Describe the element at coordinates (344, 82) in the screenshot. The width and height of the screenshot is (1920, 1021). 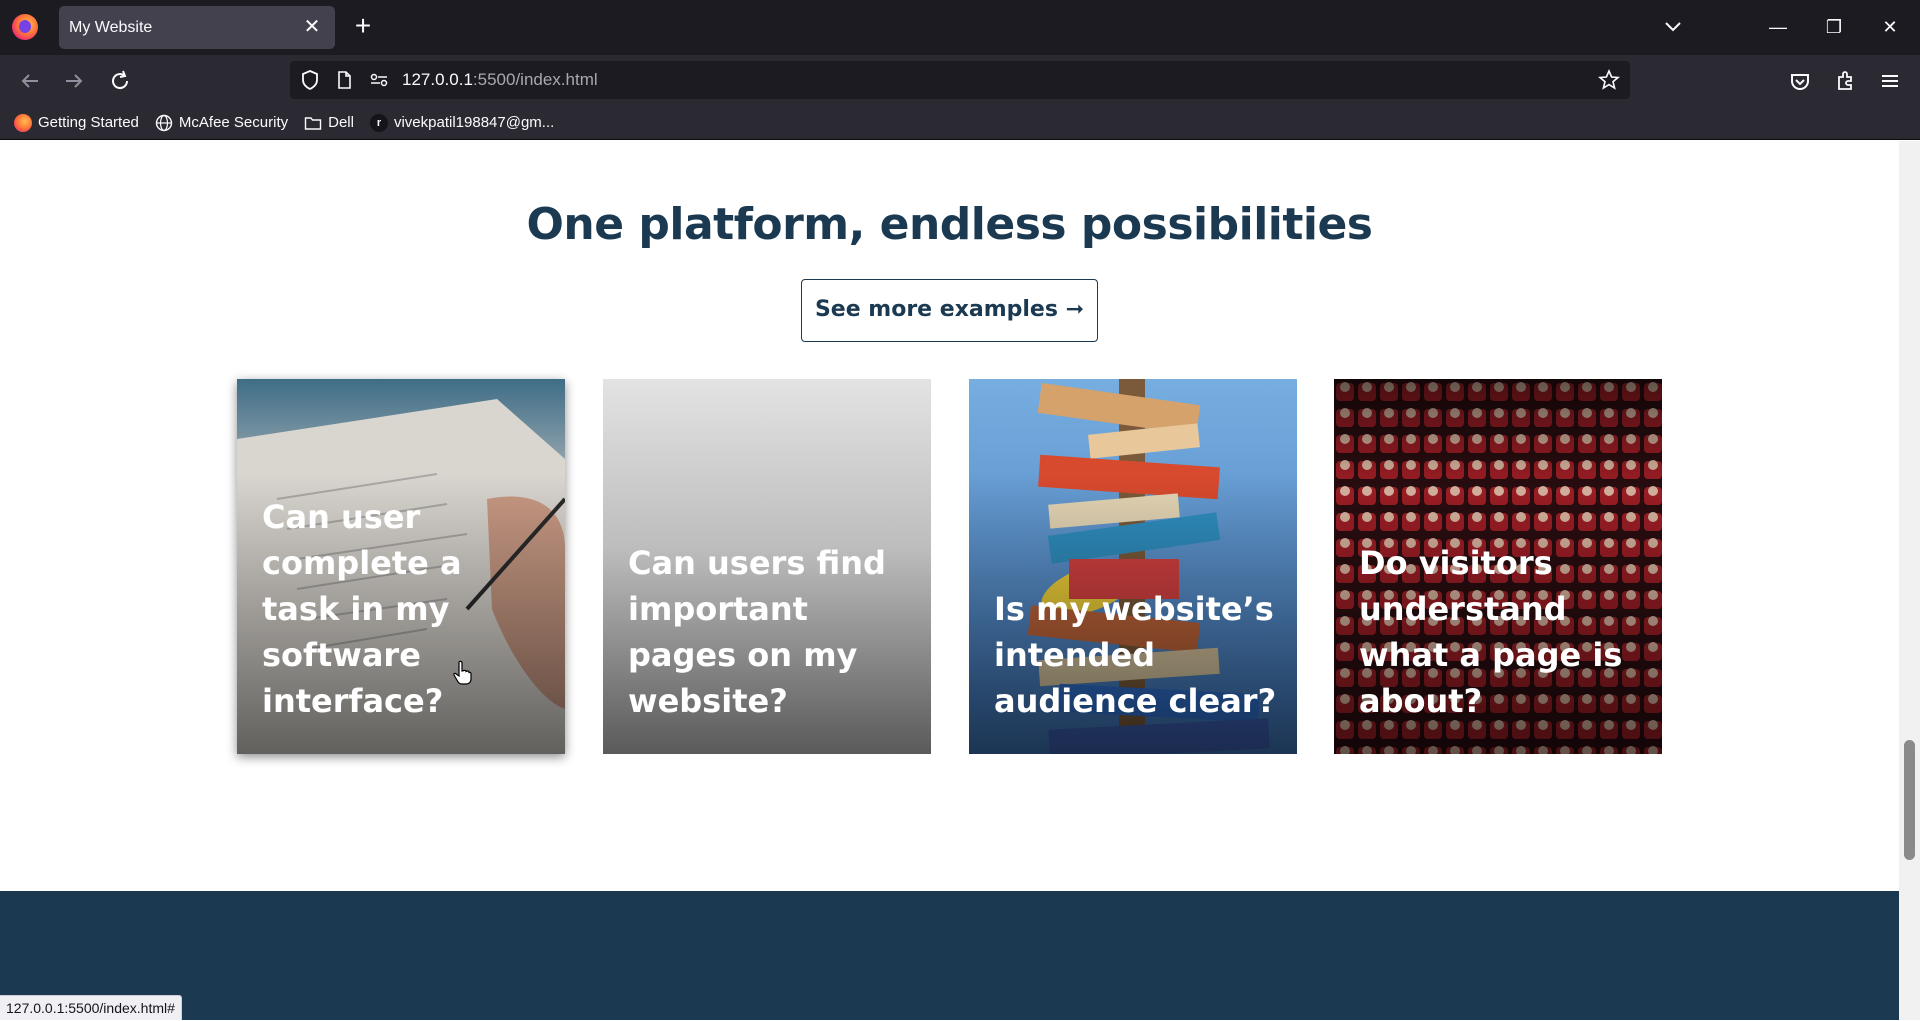
I see `page-info-icon` at that location.